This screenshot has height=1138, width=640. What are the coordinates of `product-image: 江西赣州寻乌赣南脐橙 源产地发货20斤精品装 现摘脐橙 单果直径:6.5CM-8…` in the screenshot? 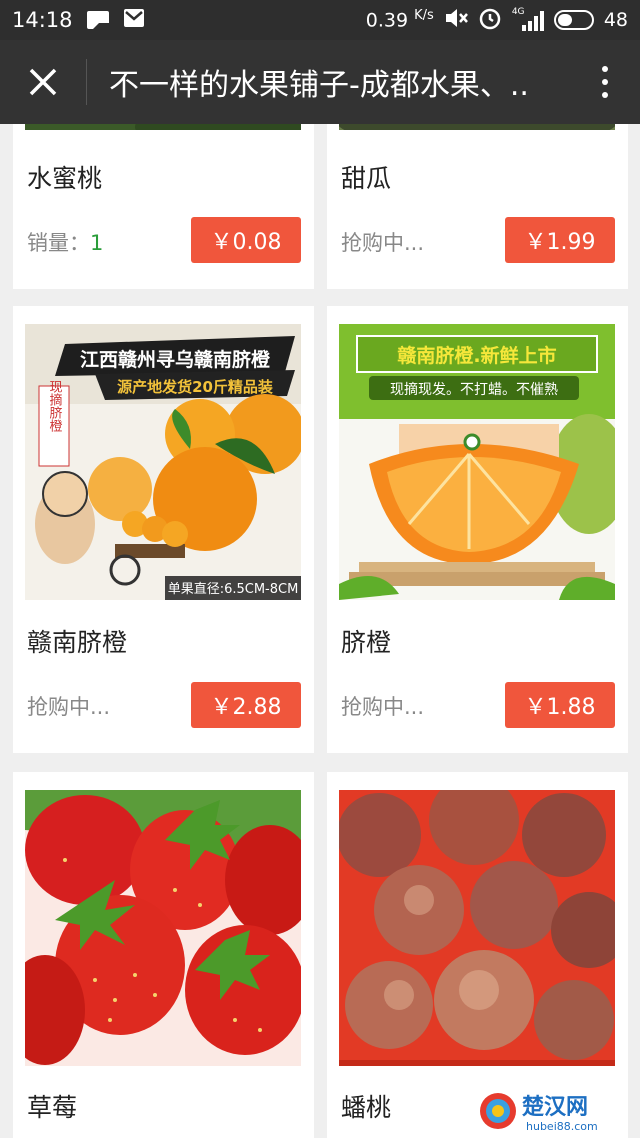 It's located at (163, 462).